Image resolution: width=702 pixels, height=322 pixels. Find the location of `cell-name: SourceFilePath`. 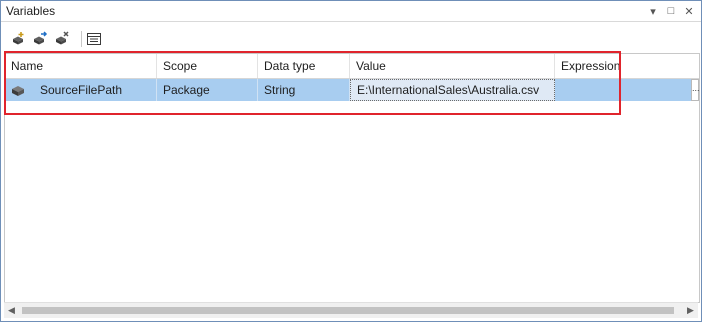

cell-name: SourceFilePath is located at coordinates (81, 90).